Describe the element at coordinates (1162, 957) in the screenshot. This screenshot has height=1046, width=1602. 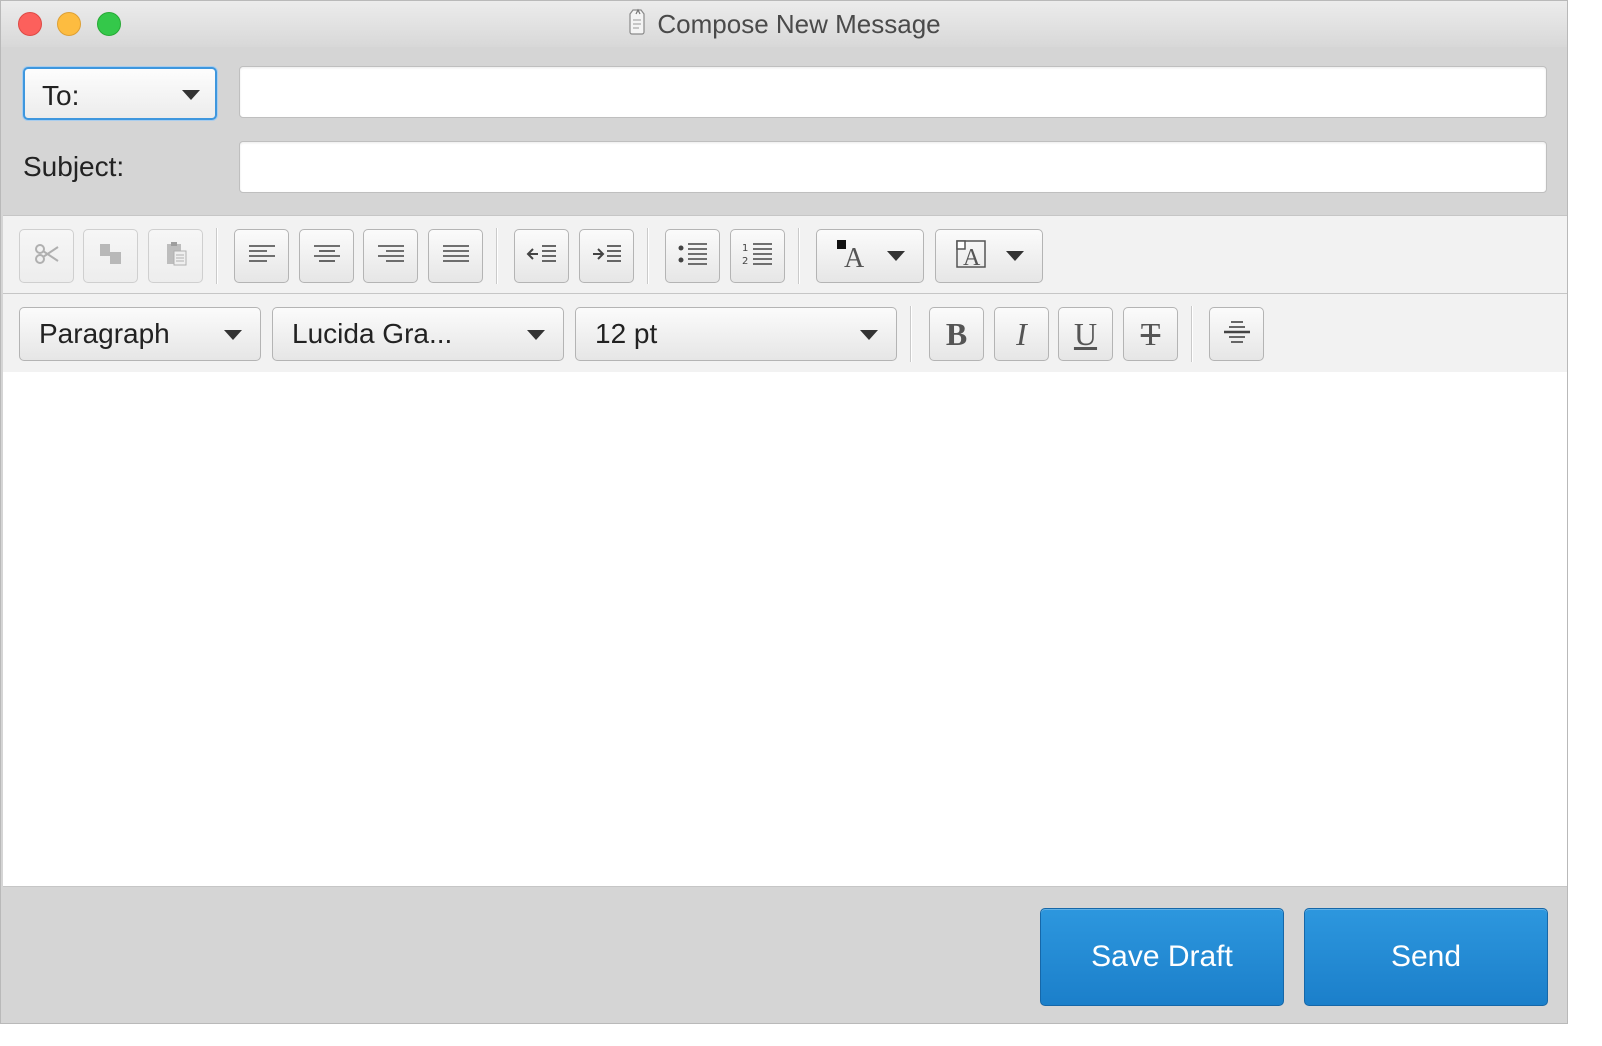
I see `save-draft-button: Save Draft` at that location.